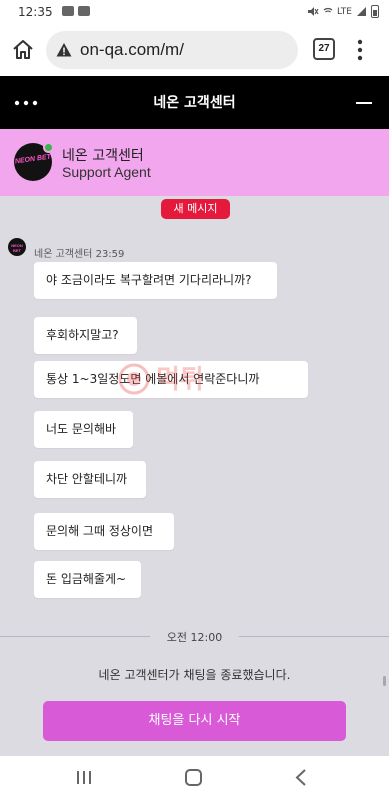 The width and height of the screenshot is (389, 800). What do you see at coordinates (360, 50) in the screenshot?
I see `browser-menu-icon` at bounding box center [360, 50].